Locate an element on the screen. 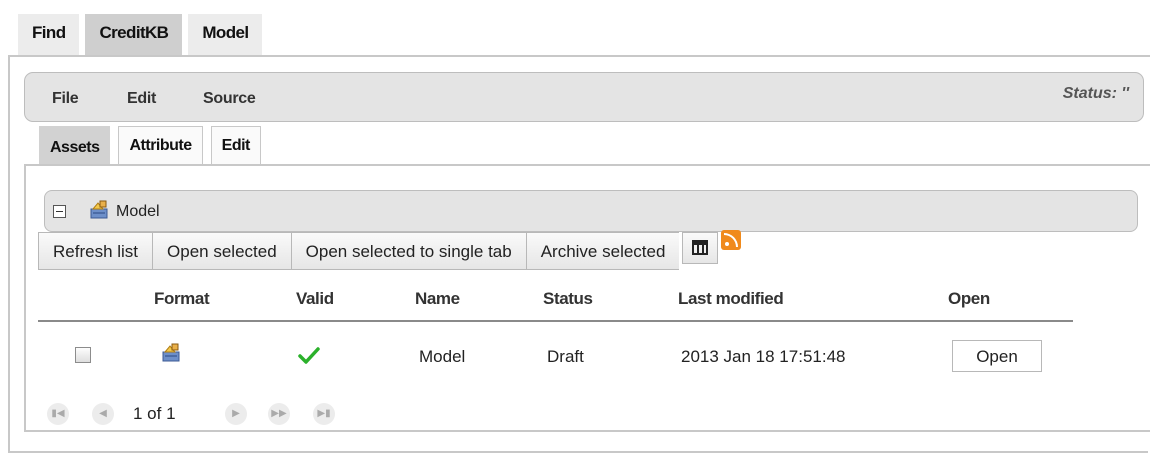 Image resolution: width=1150 pixels, height=457 pixels. open-selected-button: Open selected is located at coordinates (221, 251).